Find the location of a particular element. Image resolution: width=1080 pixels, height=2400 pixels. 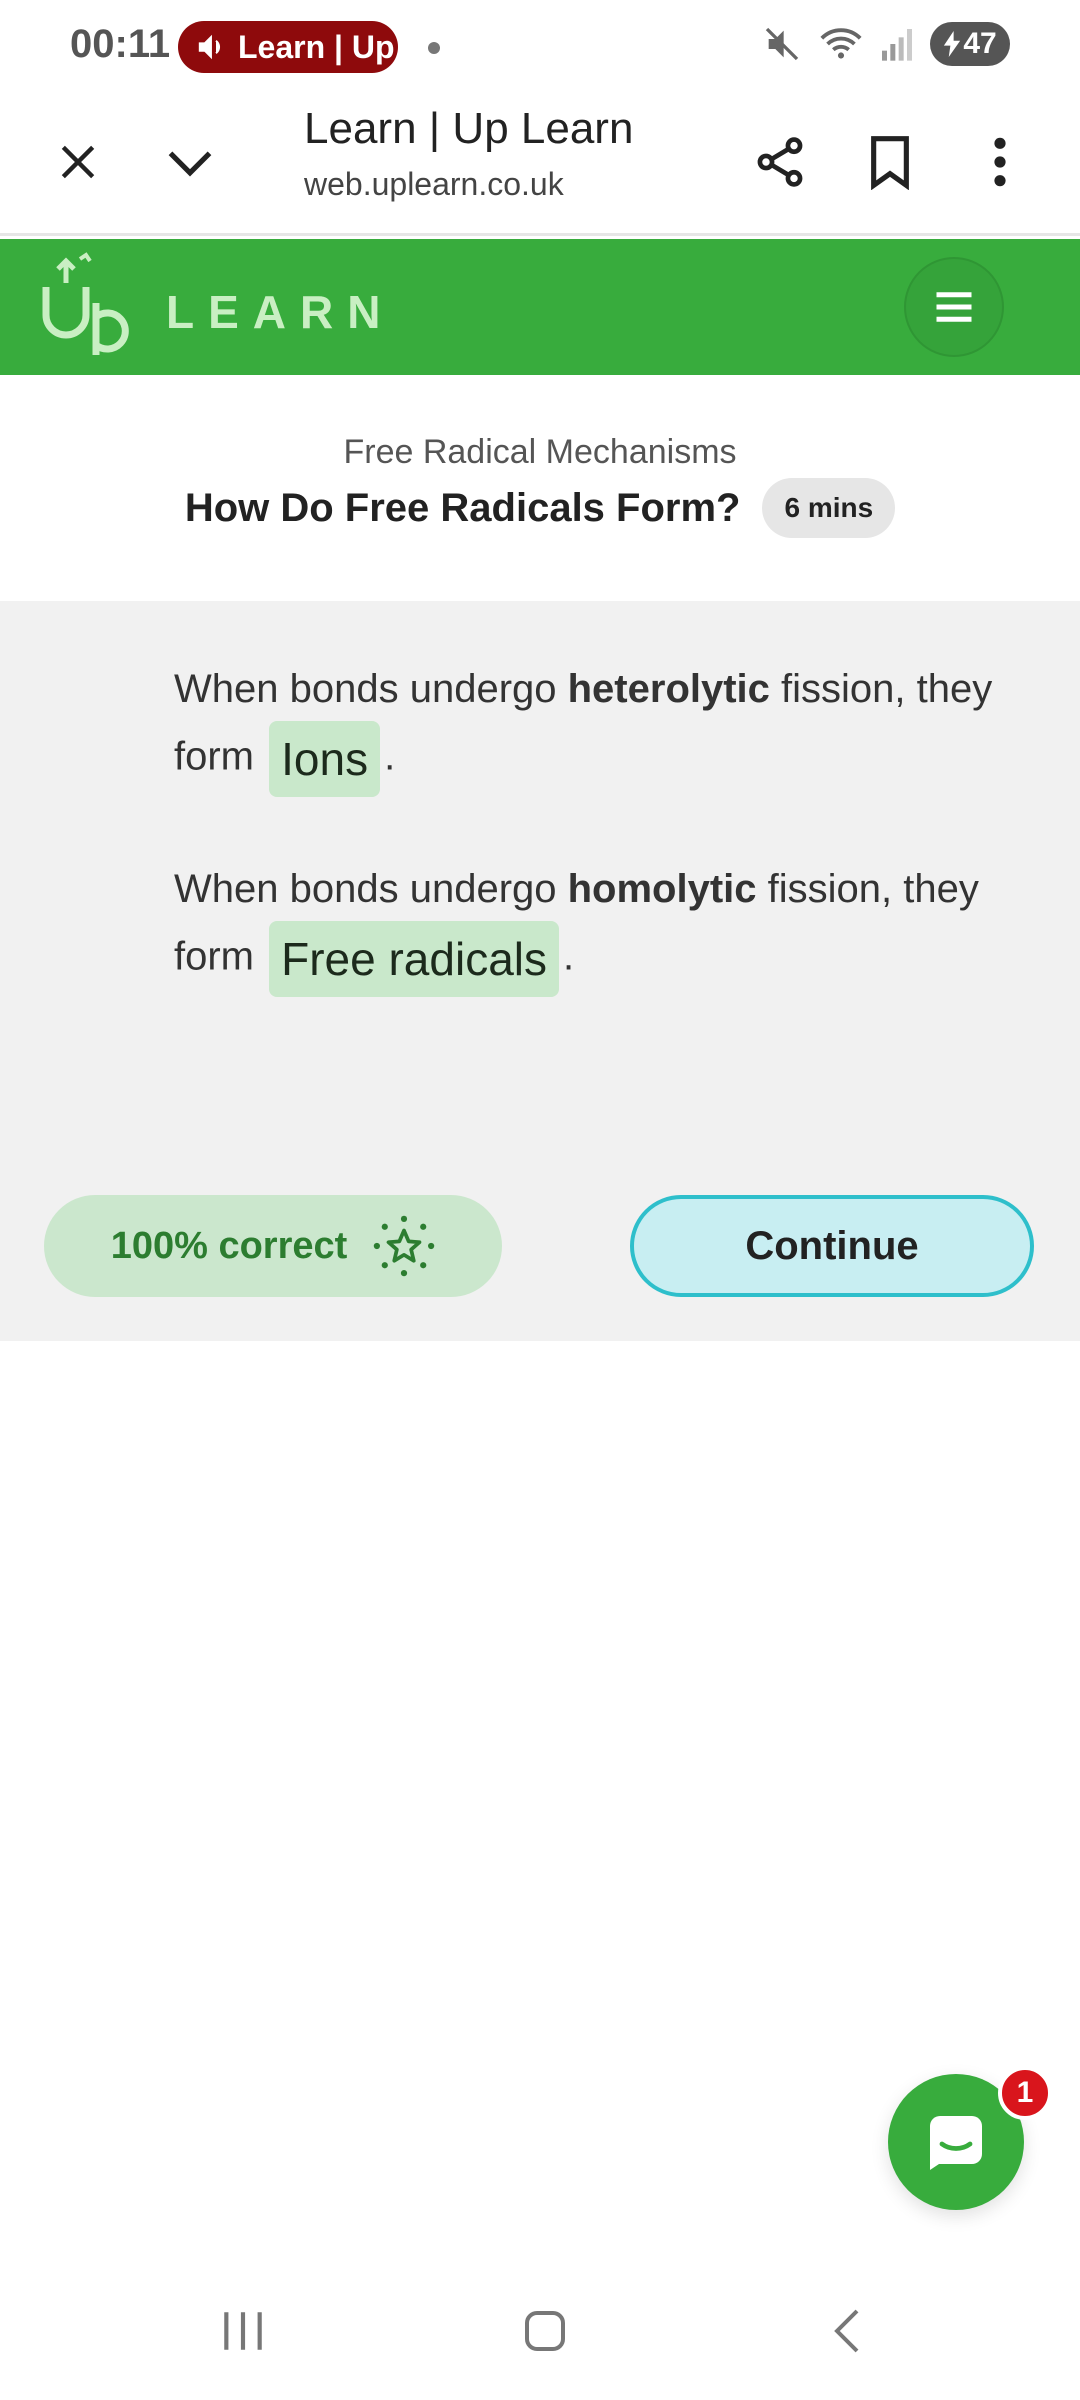

close-tab-button is located at coordinates (78, 162).